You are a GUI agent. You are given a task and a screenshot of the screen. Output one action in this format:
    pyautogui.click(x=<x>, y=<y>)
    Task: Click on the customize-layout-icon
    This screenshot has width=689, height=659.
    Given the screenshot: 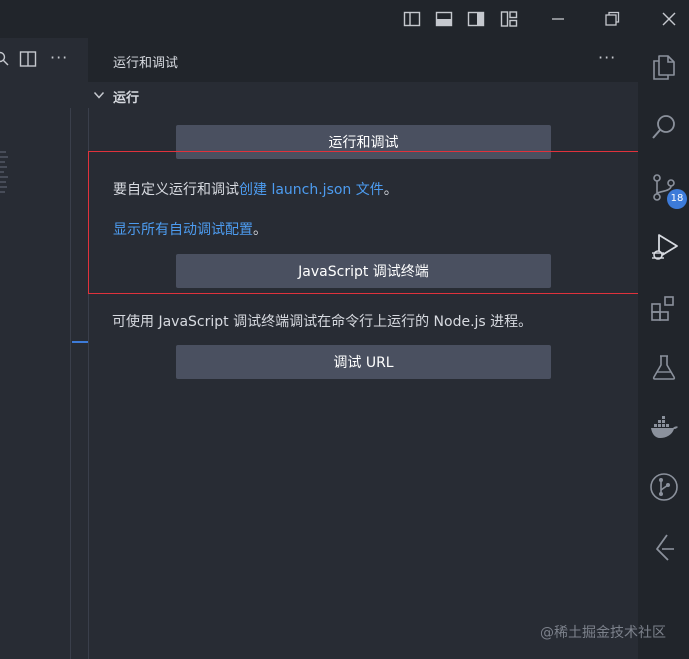 What is the action you would take?
    pyautogui.click(x=509, y=19)
    